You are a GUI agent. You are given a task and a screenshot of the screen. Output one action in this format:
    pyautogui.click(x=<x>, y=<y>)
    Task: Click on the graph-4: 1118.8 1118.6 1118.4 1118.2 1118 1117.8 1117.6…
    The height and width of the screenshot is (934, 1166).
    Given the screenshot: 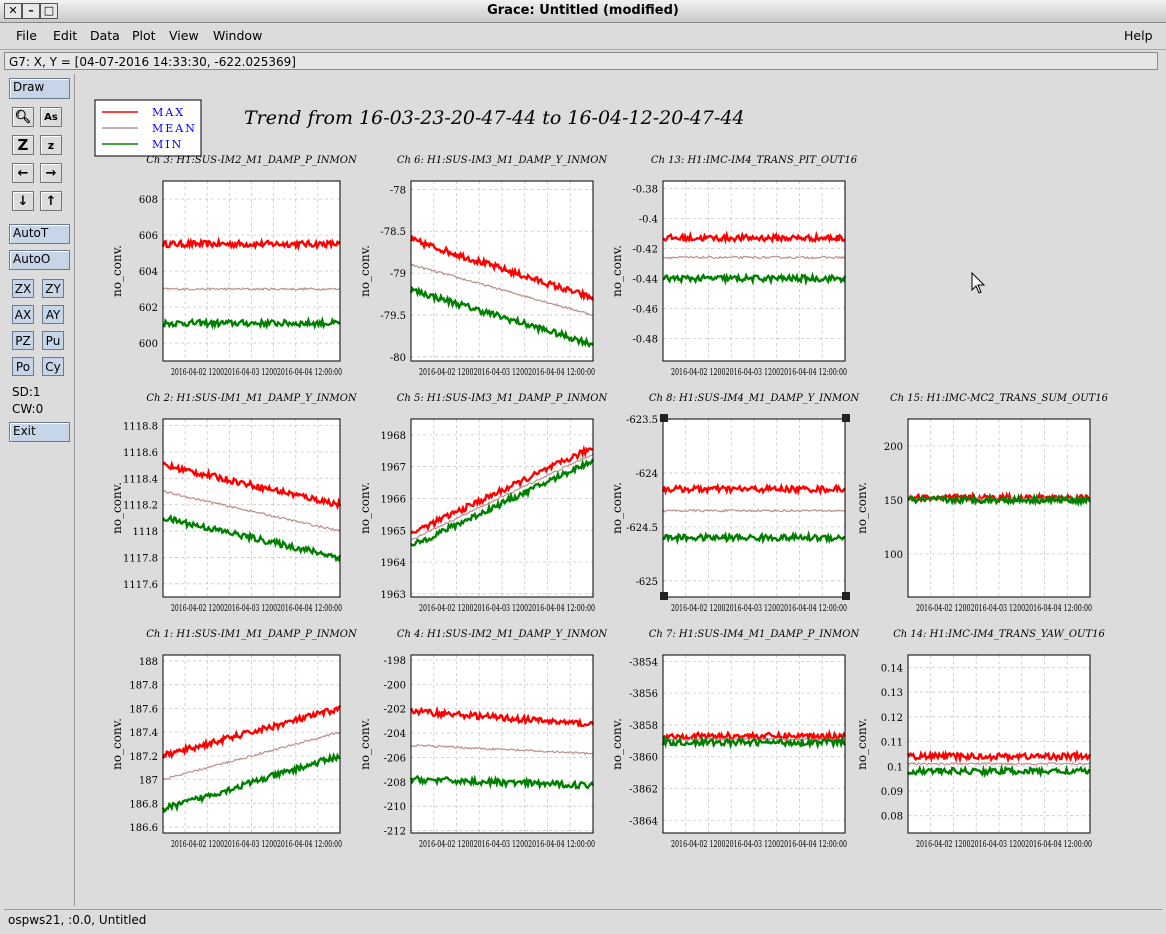 What is the action you would take?
    pyautogui.click(x=234, y=503)
    